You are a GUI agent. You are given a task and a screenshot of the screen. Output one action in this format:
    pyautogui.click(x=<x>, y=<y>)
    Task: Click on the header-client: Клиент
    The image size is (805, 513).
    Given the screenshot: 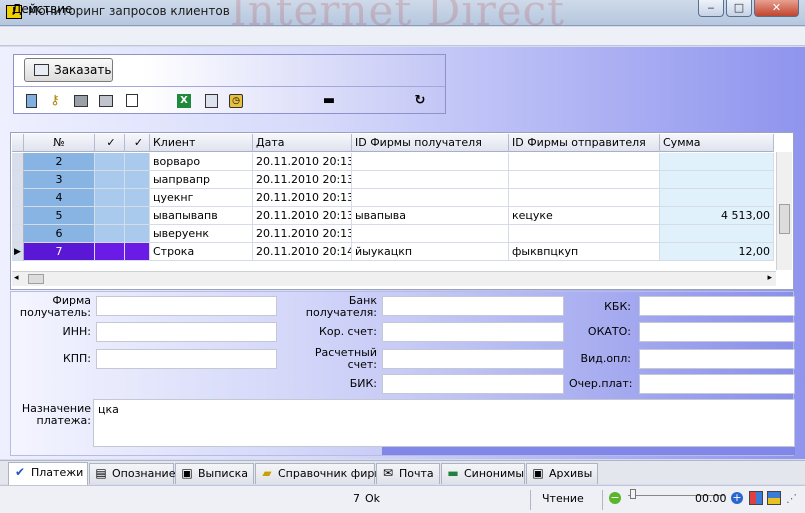 What is the action you would take?
    pyautogui.click(x=201, y=143)
    